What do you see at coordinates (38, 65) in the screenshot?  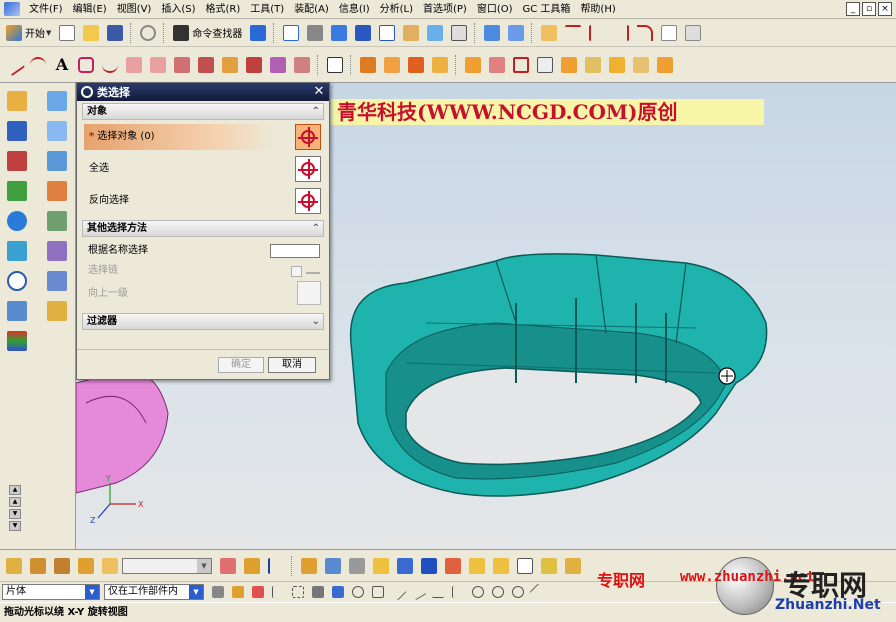 I see `arc-button` at bounding box center [38, 65].